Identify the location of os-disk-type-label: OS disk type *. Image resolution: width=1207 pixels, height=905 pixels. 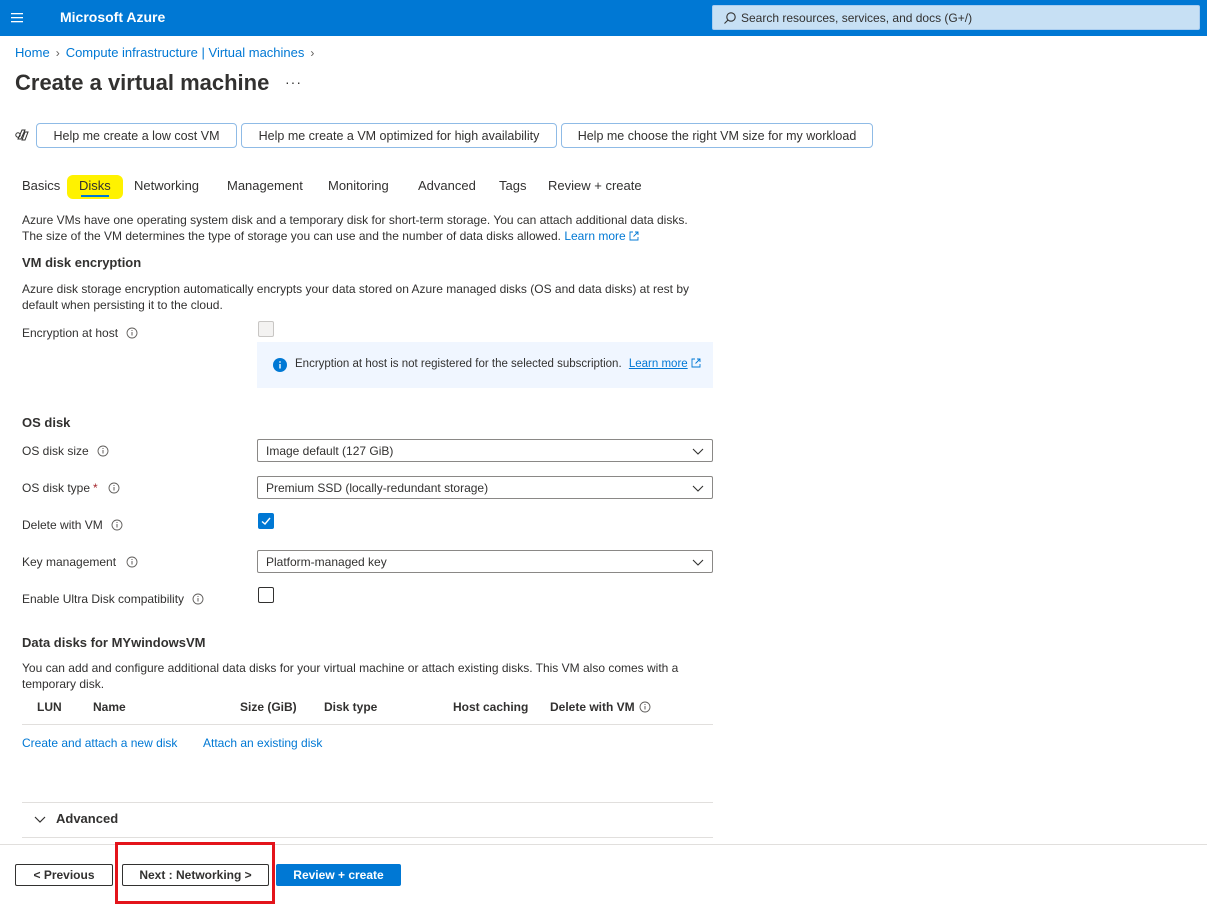
(71, 488).